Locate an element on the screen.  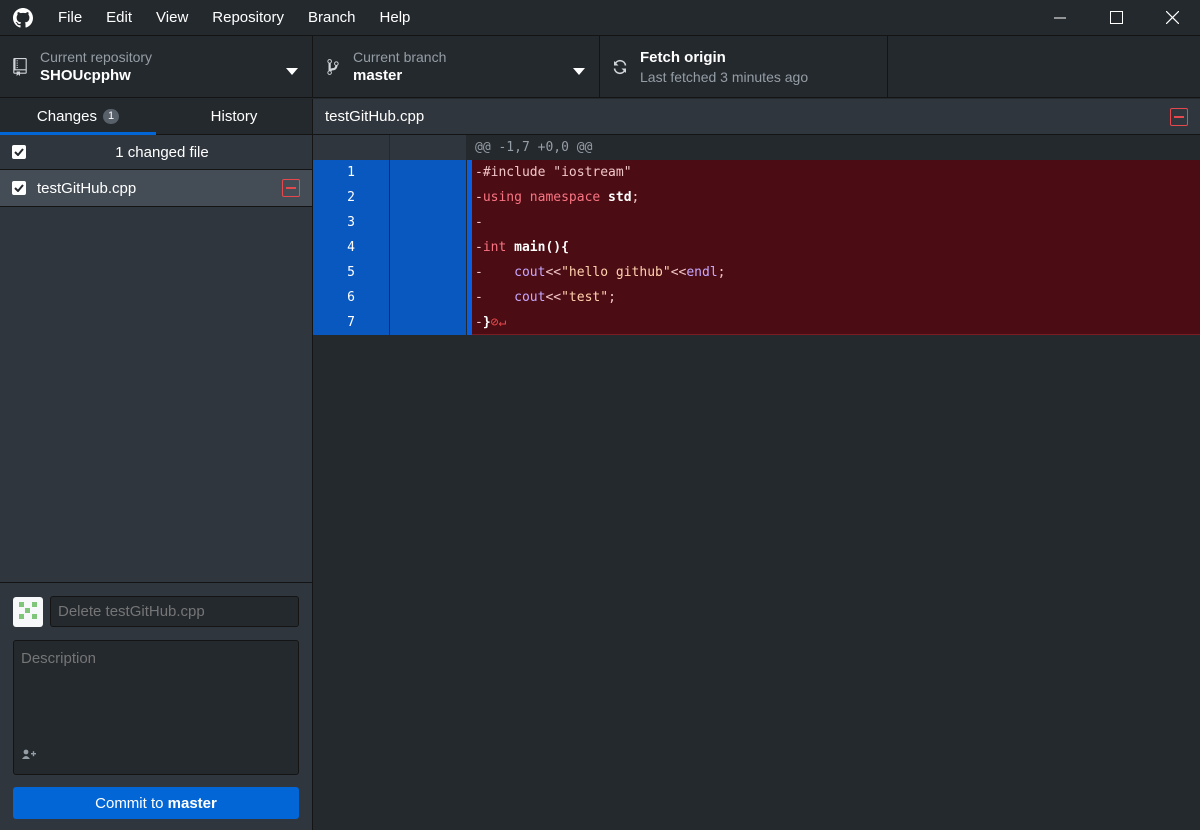
changed-files-count: 1 changed file is located at coordinates (162, 152).